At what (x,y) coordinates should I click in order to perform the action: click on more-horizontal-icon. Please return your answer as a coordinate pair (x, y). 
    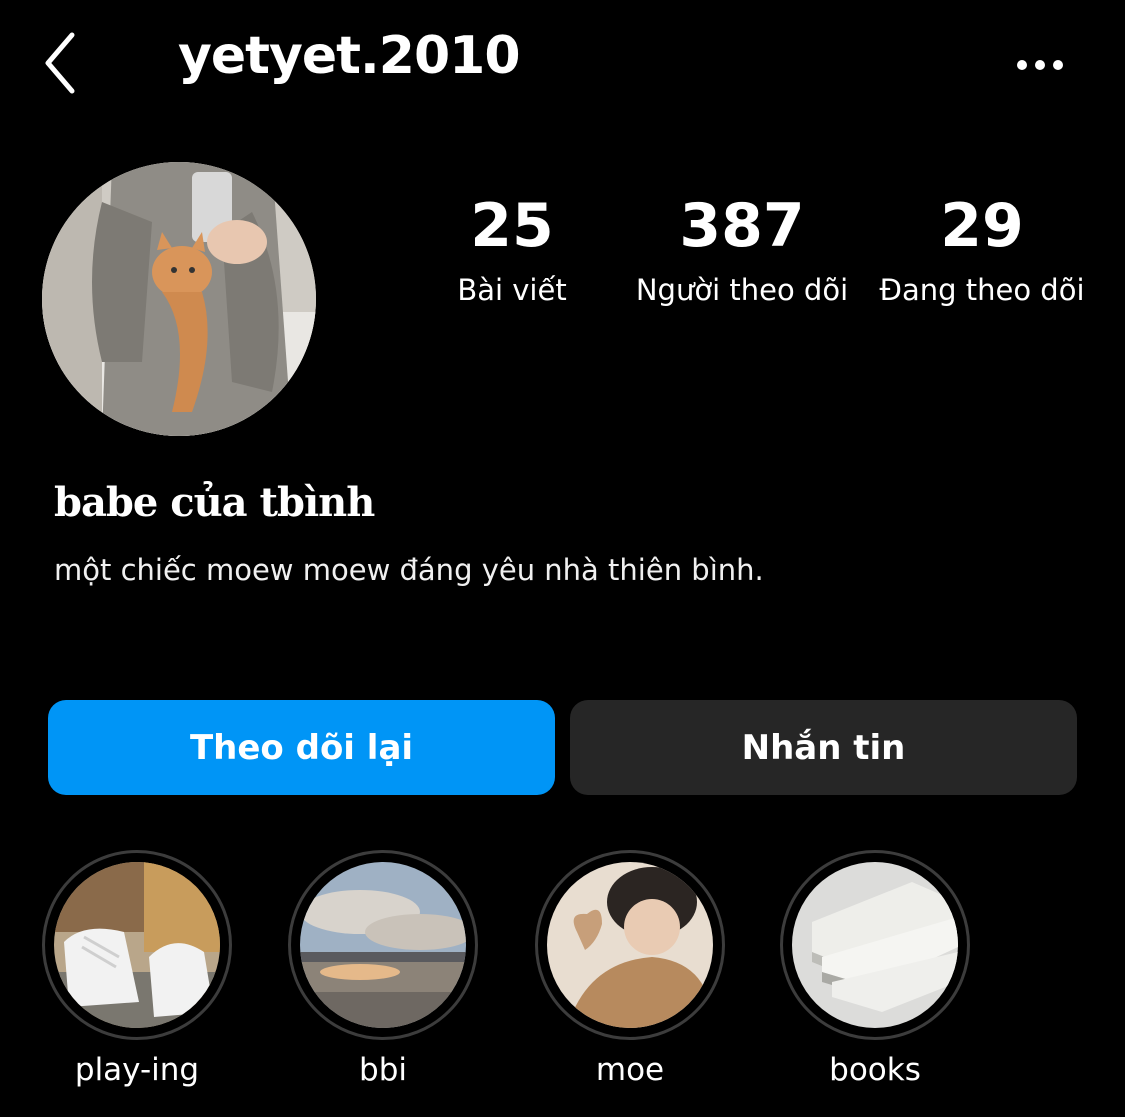
    Looking at the image, I should click on (1040, 65).